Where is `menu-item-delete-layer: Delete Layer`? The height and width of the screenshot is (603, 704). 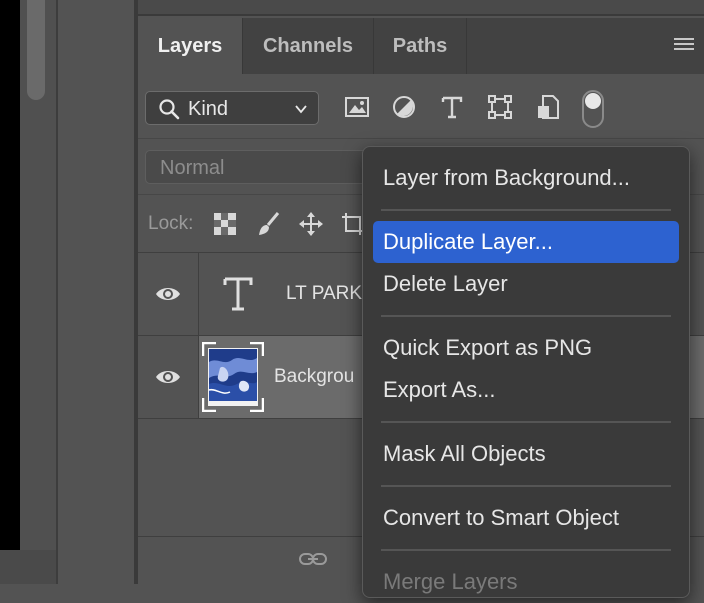 menu-item-delete-layer: Delete Layer is located at coordinates (526, 284).